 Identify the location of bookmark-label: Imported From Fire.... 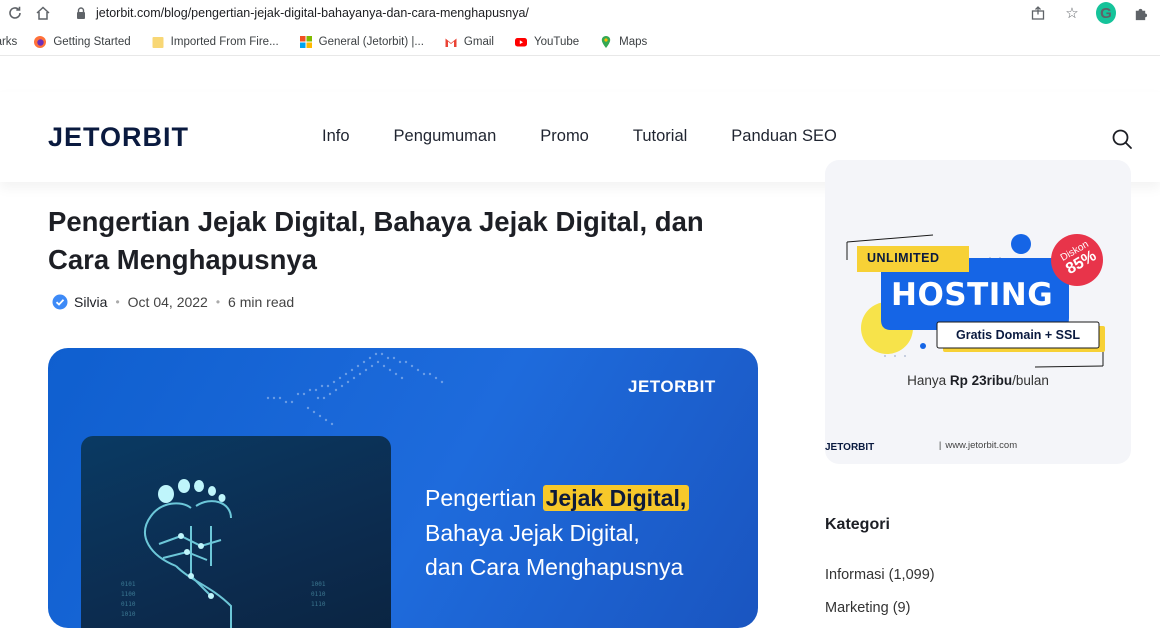
(224, 41).